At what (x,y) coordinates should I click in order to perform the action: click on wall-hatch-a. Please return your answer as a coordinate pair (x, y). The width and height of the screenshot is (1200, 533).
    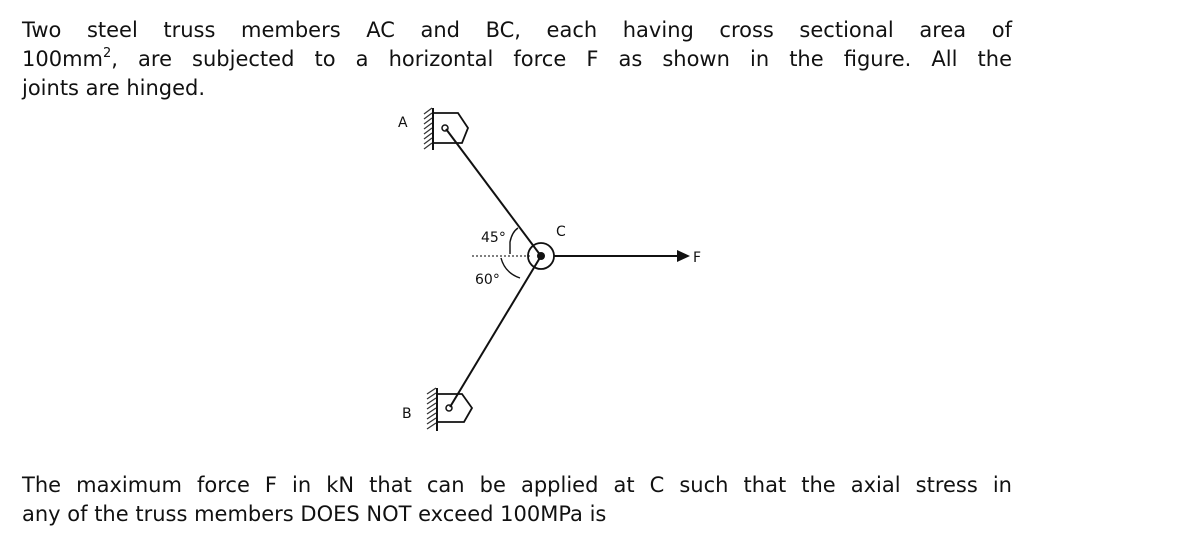
    Looking at the image, I should click on (428, 128).